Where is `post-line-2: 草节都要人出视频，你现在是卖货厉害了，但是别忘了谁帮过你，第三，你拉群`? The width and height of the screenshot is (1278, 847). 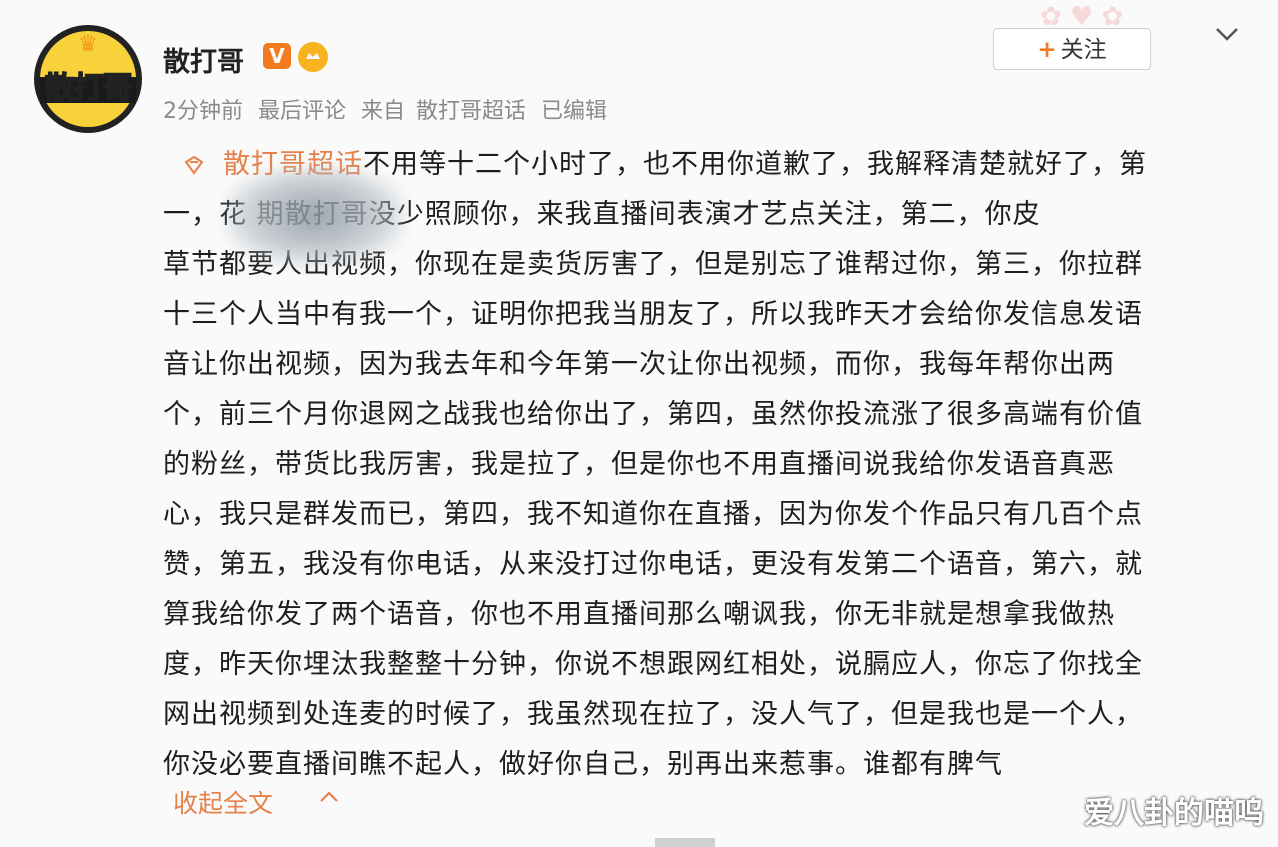
post-line-2: 草节都要人出视频，你现在是卖货厉害了，但是别忘了谁帮过你，第三，你拉群 is located at coordinates (653, 264).